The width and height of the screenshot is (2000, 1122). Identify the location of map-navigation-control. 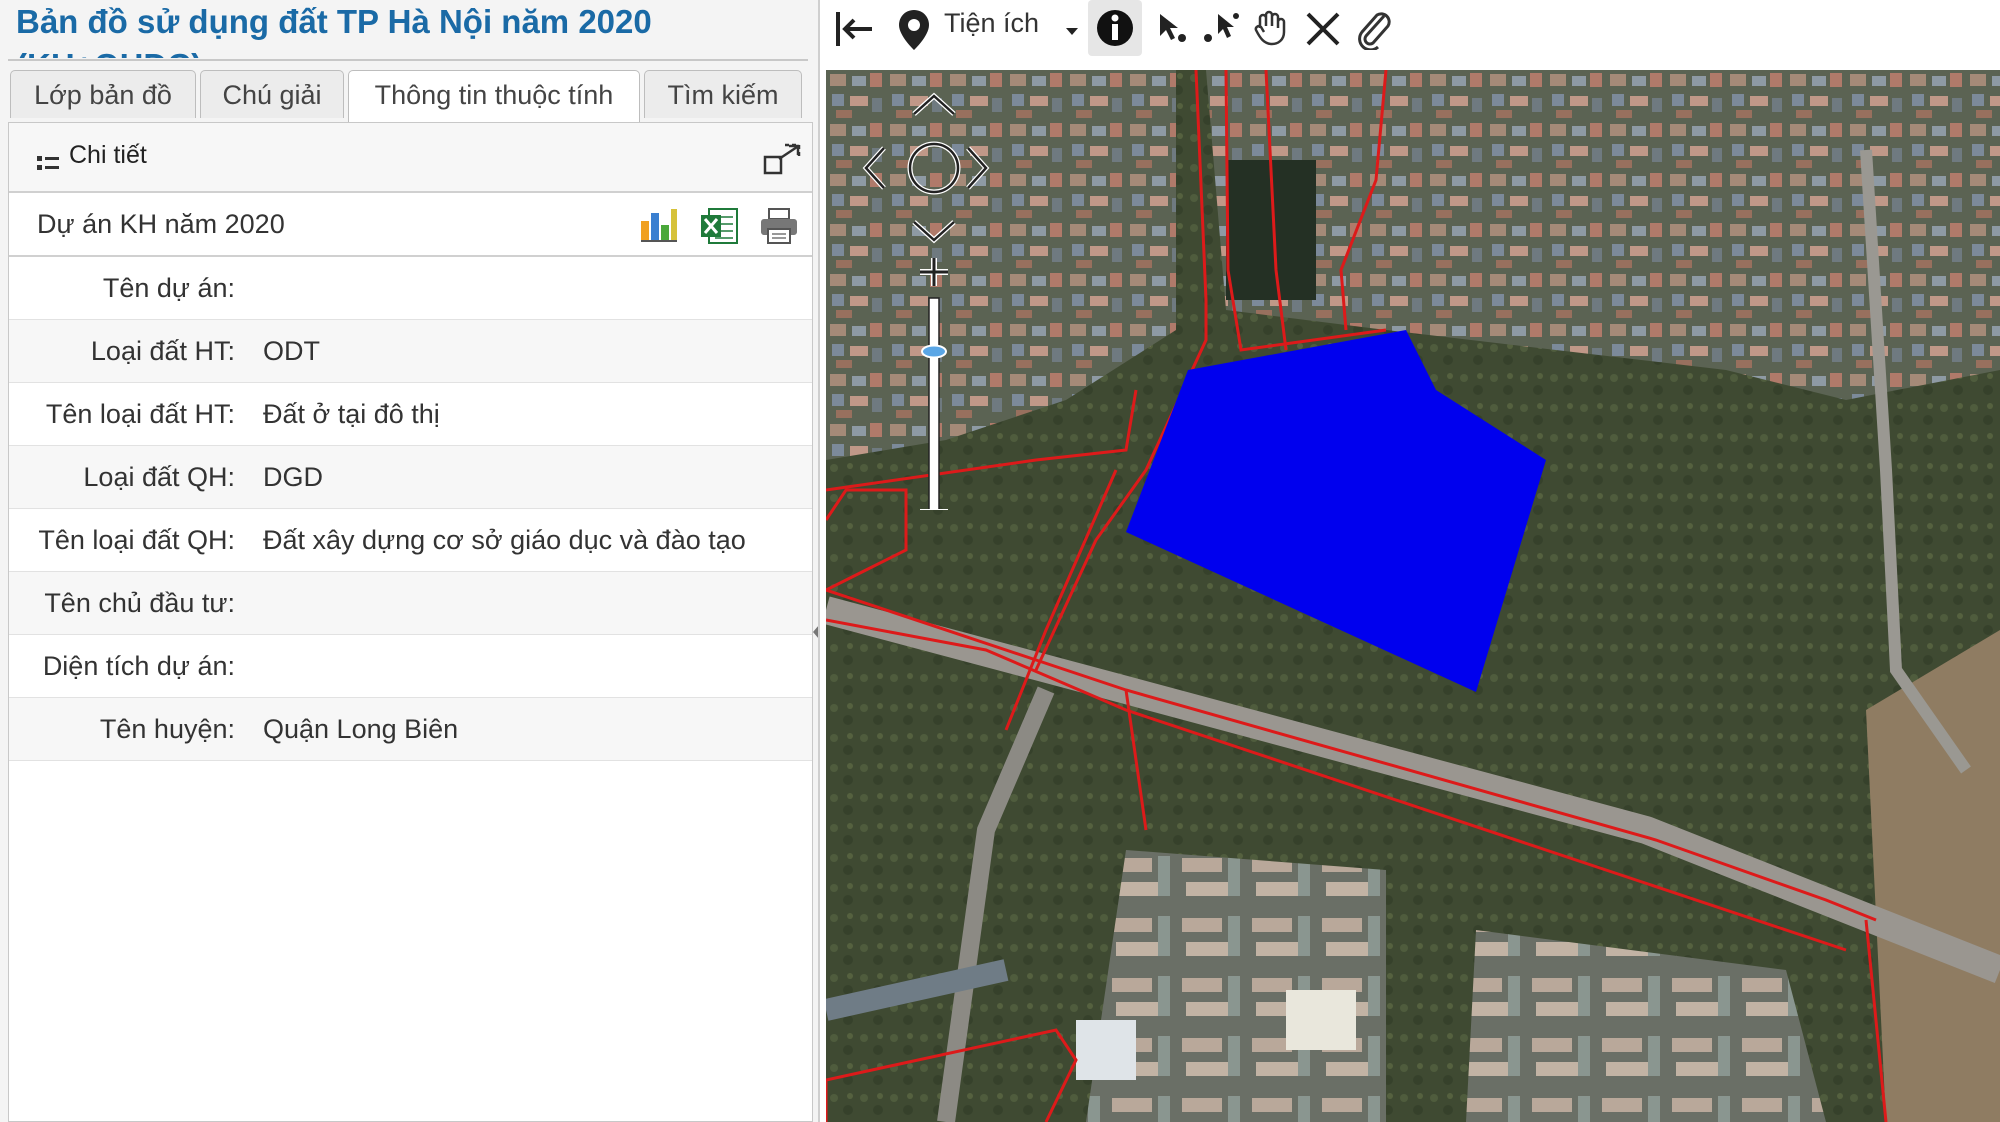
(926, 322).